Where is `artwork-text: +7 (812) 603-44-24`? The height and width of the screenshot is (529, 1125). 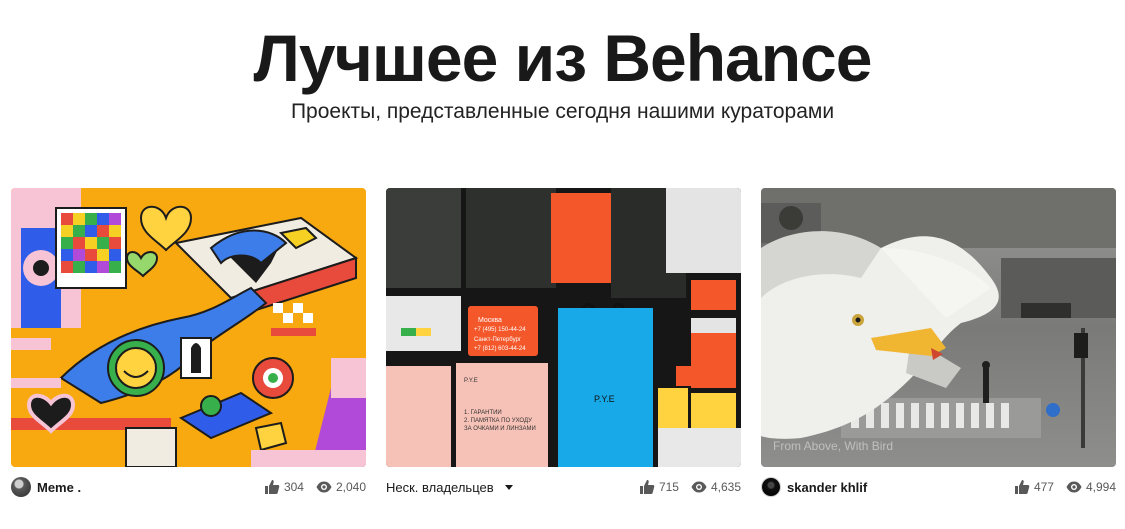 artwork-text: +7 (812) 603-44-24 is located at coordinates (500, 349).